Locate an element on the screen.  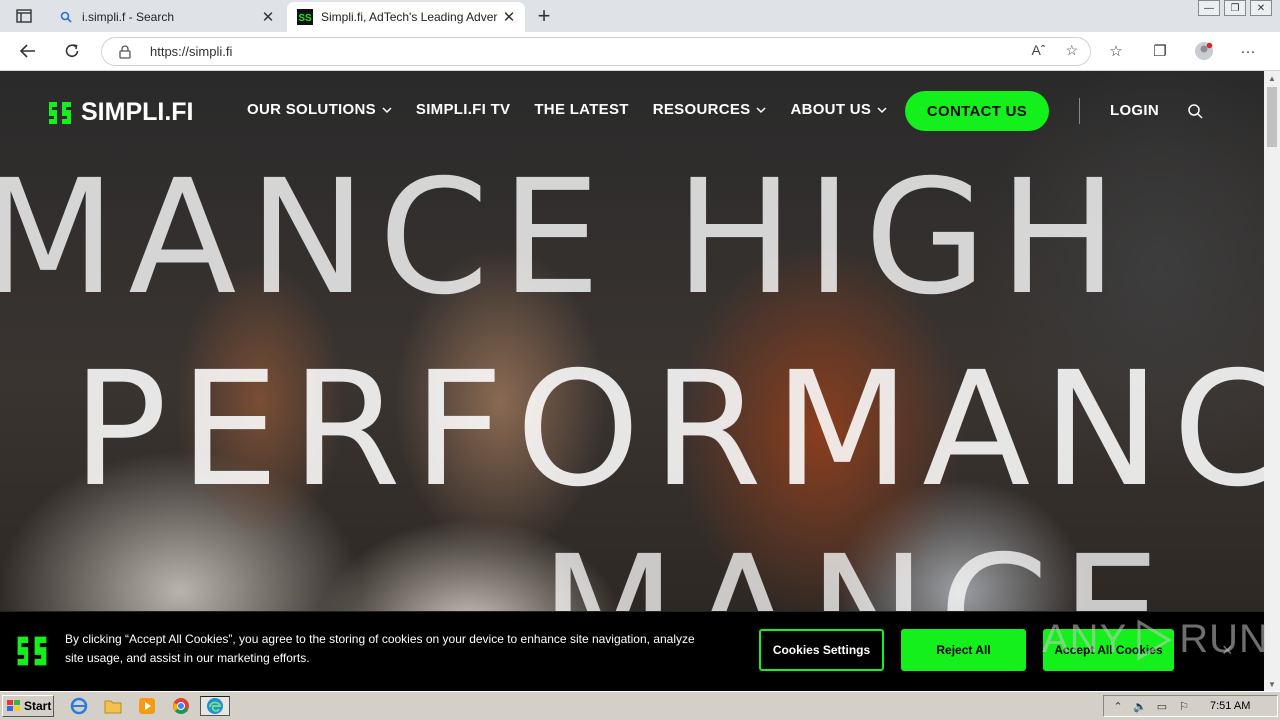
close-window-button: ✕ is located at coordinates (1261, 8).